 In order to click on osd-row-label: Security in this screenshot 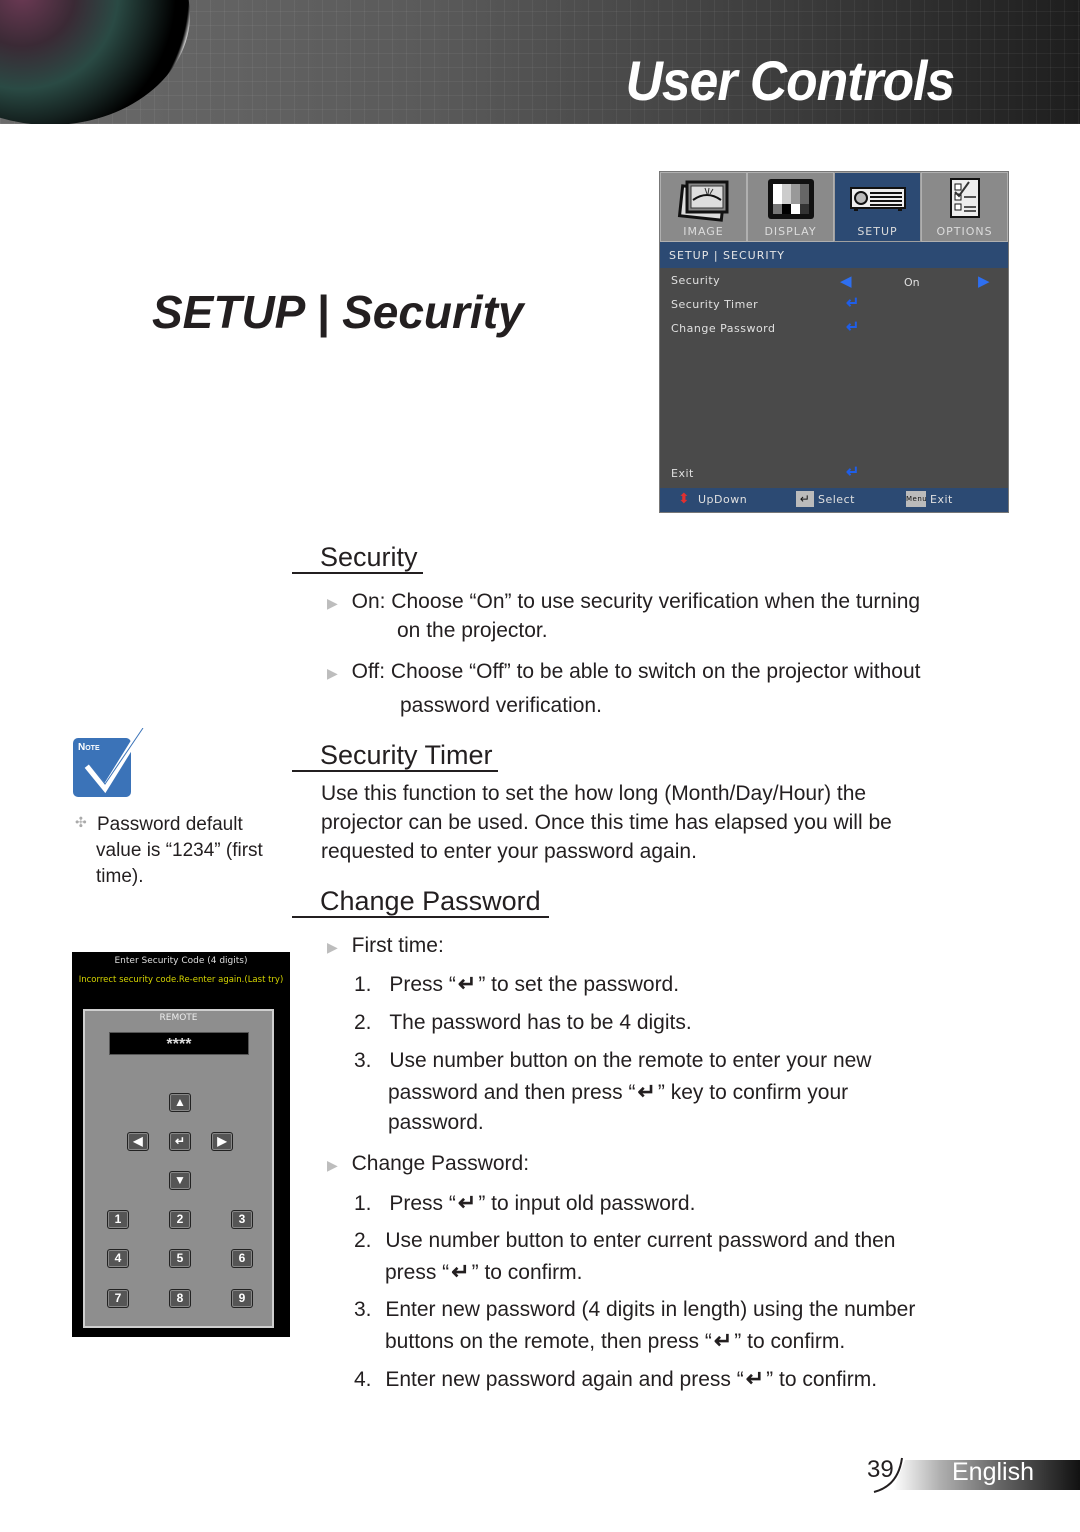, I will do `click(696, 280)`.